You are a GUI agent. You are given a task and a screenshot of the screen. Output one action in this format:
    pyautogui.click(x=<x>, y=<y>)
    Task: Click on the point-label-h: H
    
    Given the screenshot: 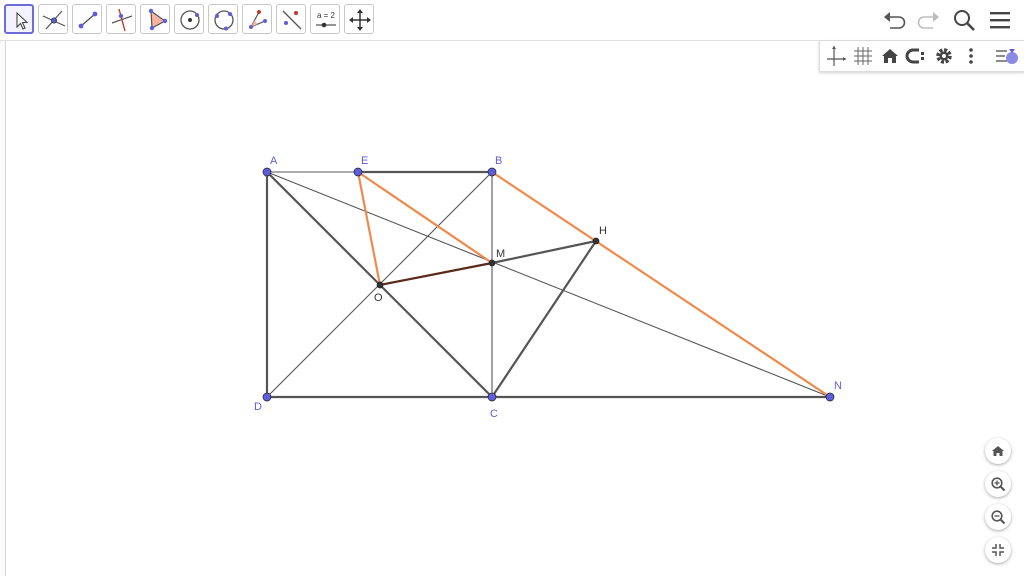 What is the action you would take?
    pyautogui.click(x=603, y=231)
    